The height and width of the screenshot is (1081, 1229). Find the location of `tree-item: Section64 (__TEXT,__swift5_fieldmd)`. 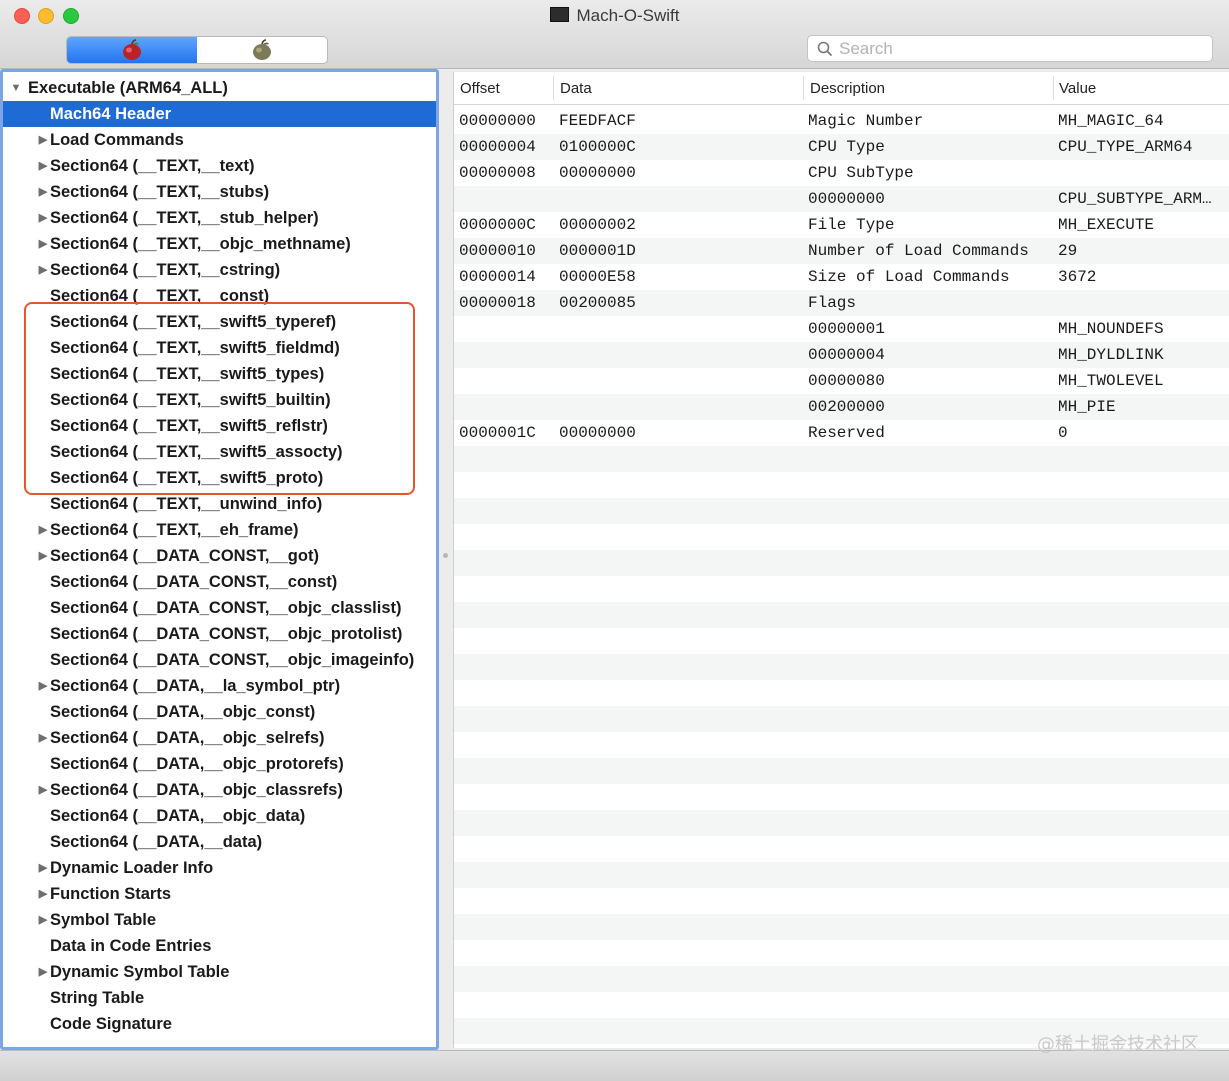

tree-item: Section64 (__TEXT,__swift5_fieldmd) is located at coordinates (219, 348).